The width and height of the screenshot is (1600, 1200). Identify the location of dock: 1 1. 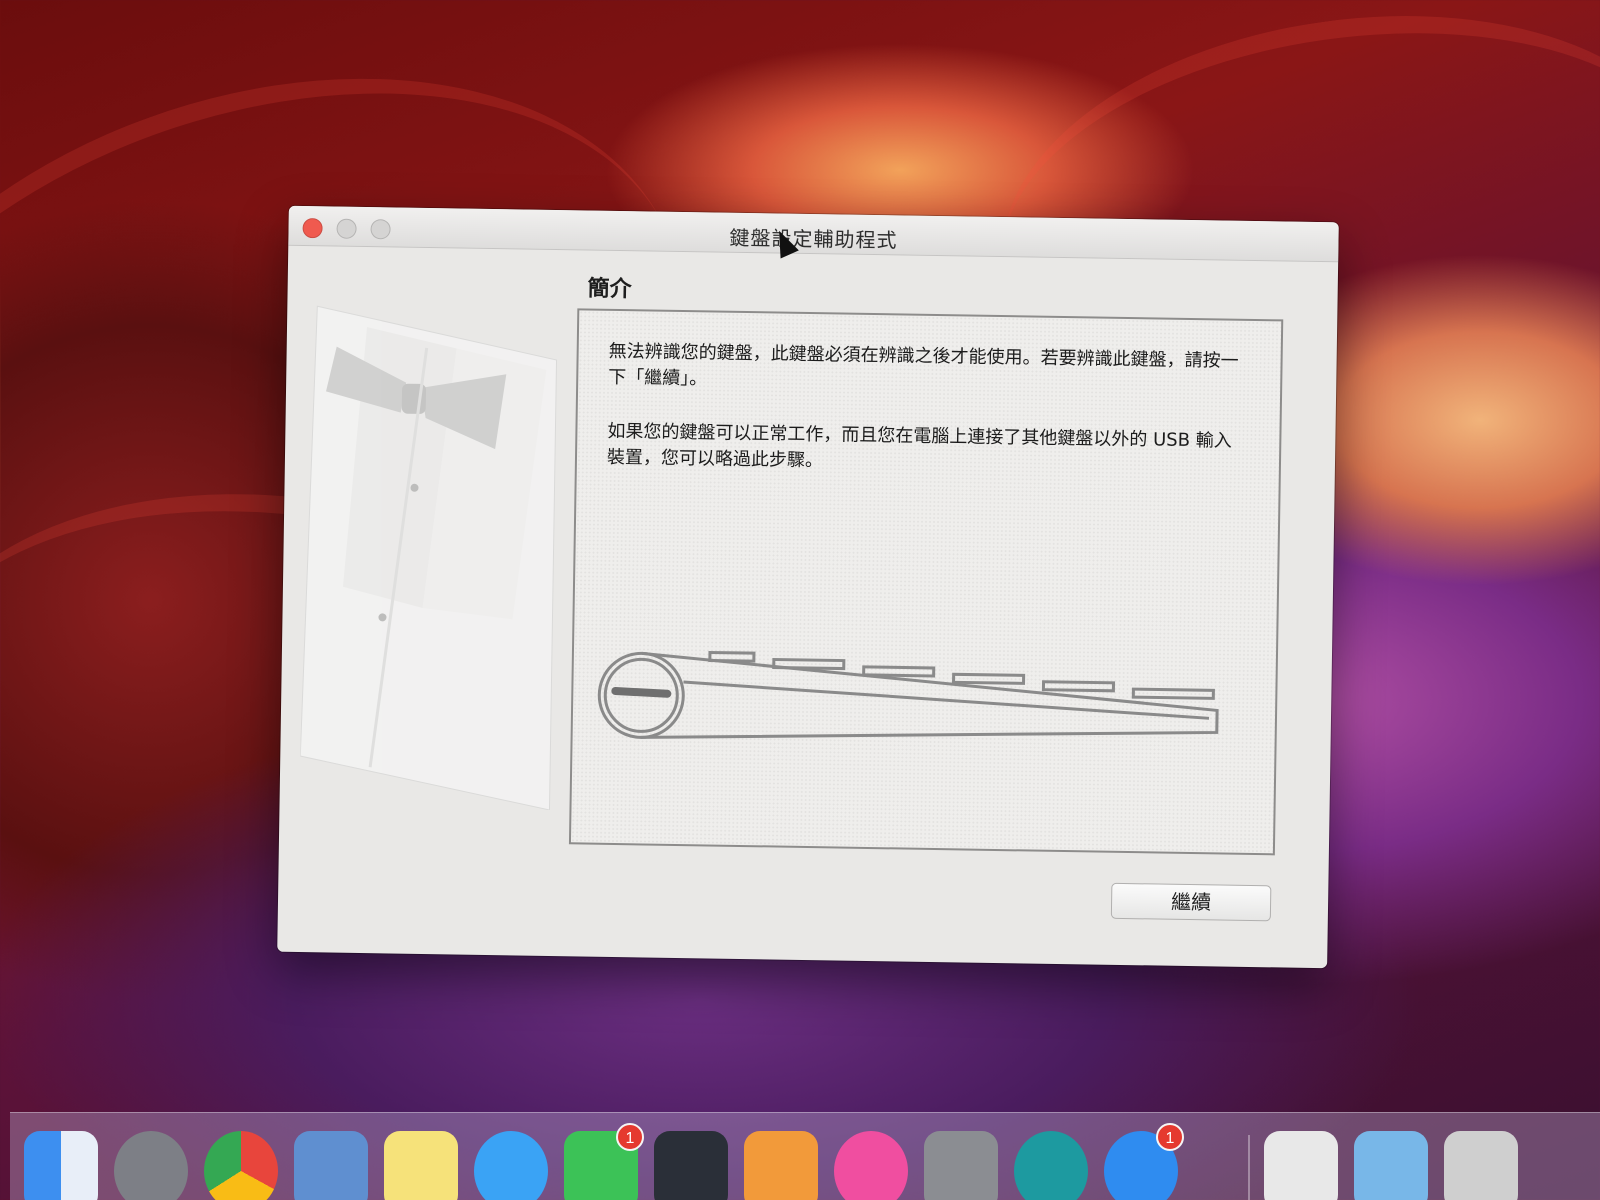
(805, 1156).